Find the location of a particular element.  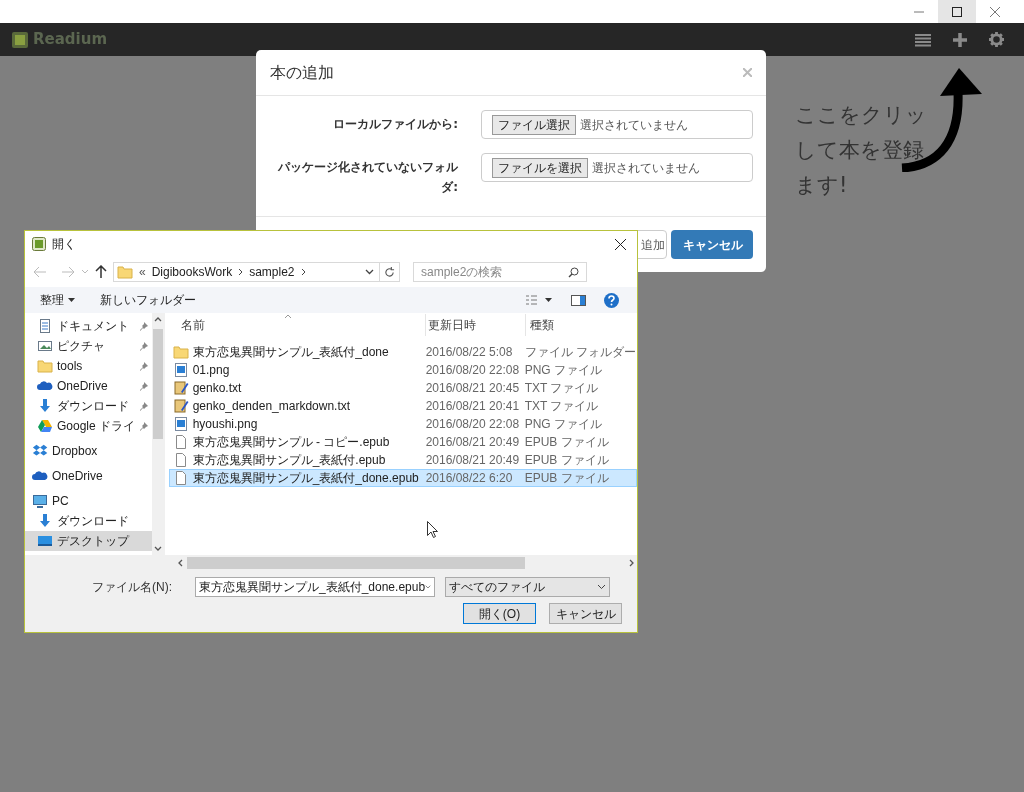

file-name: 東方恋鬼異聞サンプル_表紙付_done.epub is located at coordinates (305, 478).